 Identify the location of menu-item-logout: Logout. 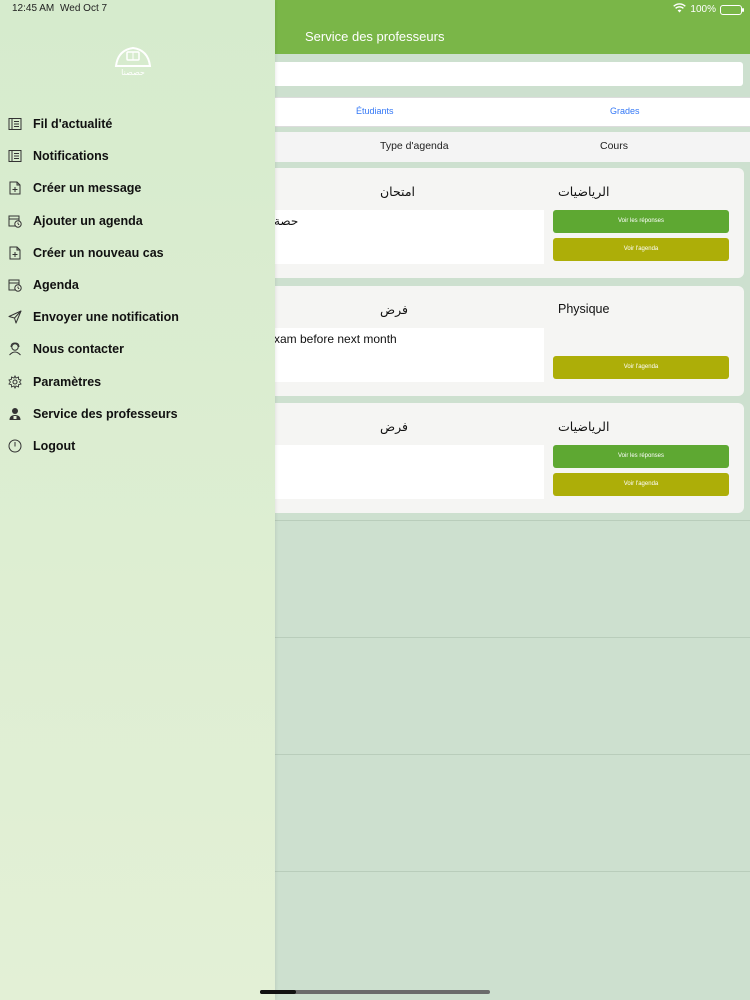
(137, 446).